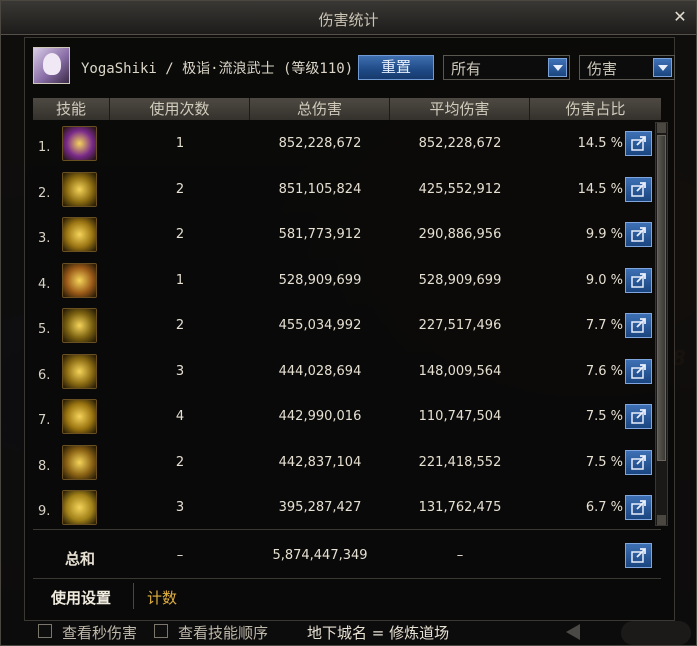  What do you see at coordinates (44, 284) in the screenshot?
I see `row-rank: 4.` at bounding box center [44, 284].